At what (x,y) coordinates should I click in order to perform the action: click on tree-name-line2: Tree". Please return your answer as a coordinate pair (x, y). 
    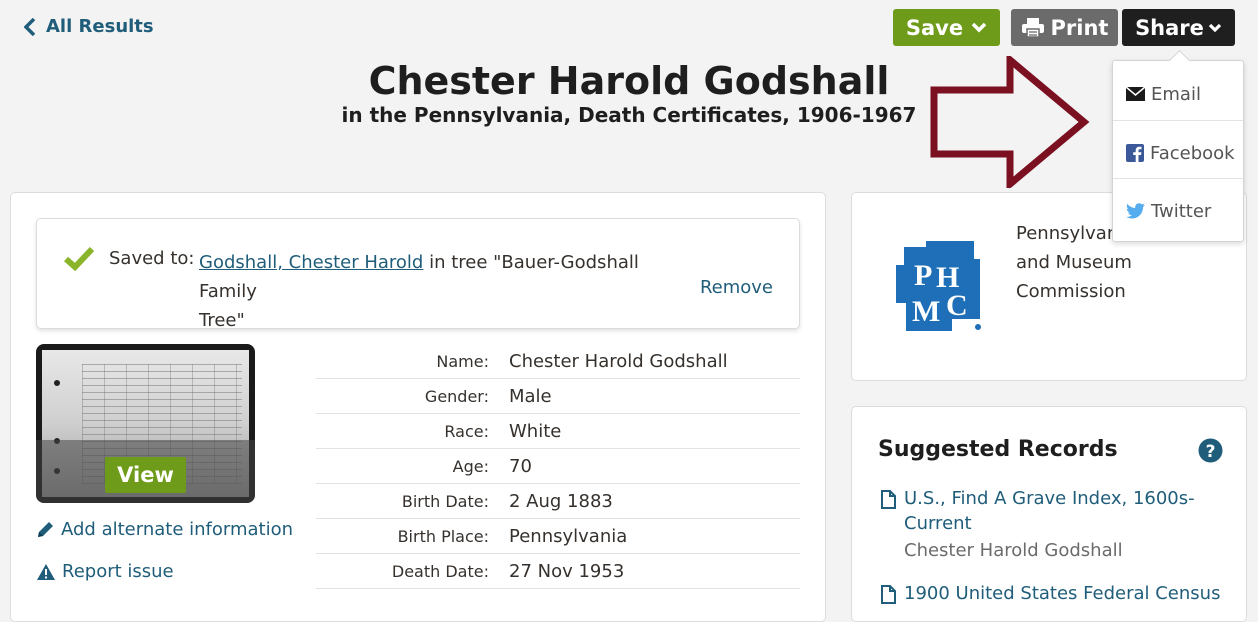
    Looking at the image, I should click on (222, 320).